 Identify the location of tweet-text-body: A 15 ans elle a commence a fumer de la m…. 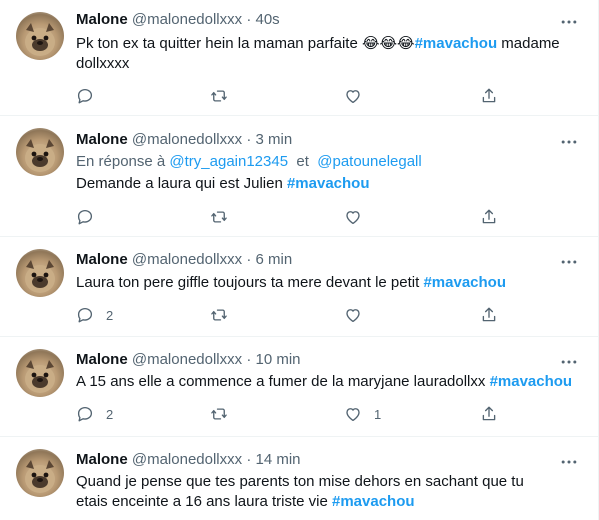
(283, 381).